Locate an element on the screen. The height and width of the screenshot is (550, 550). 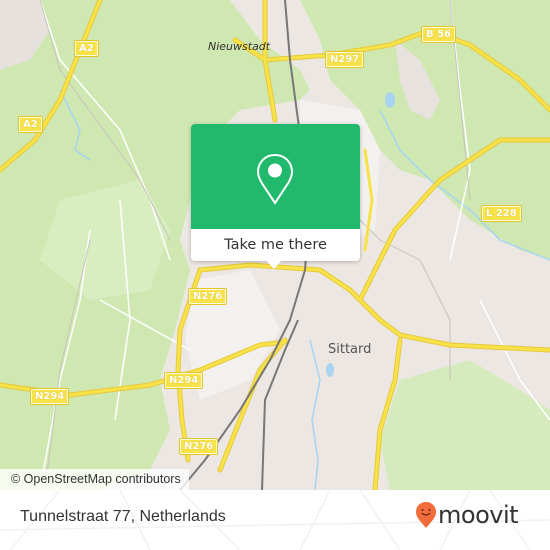
take-me-there-button: Take me there is located at coordinates (275, 245).